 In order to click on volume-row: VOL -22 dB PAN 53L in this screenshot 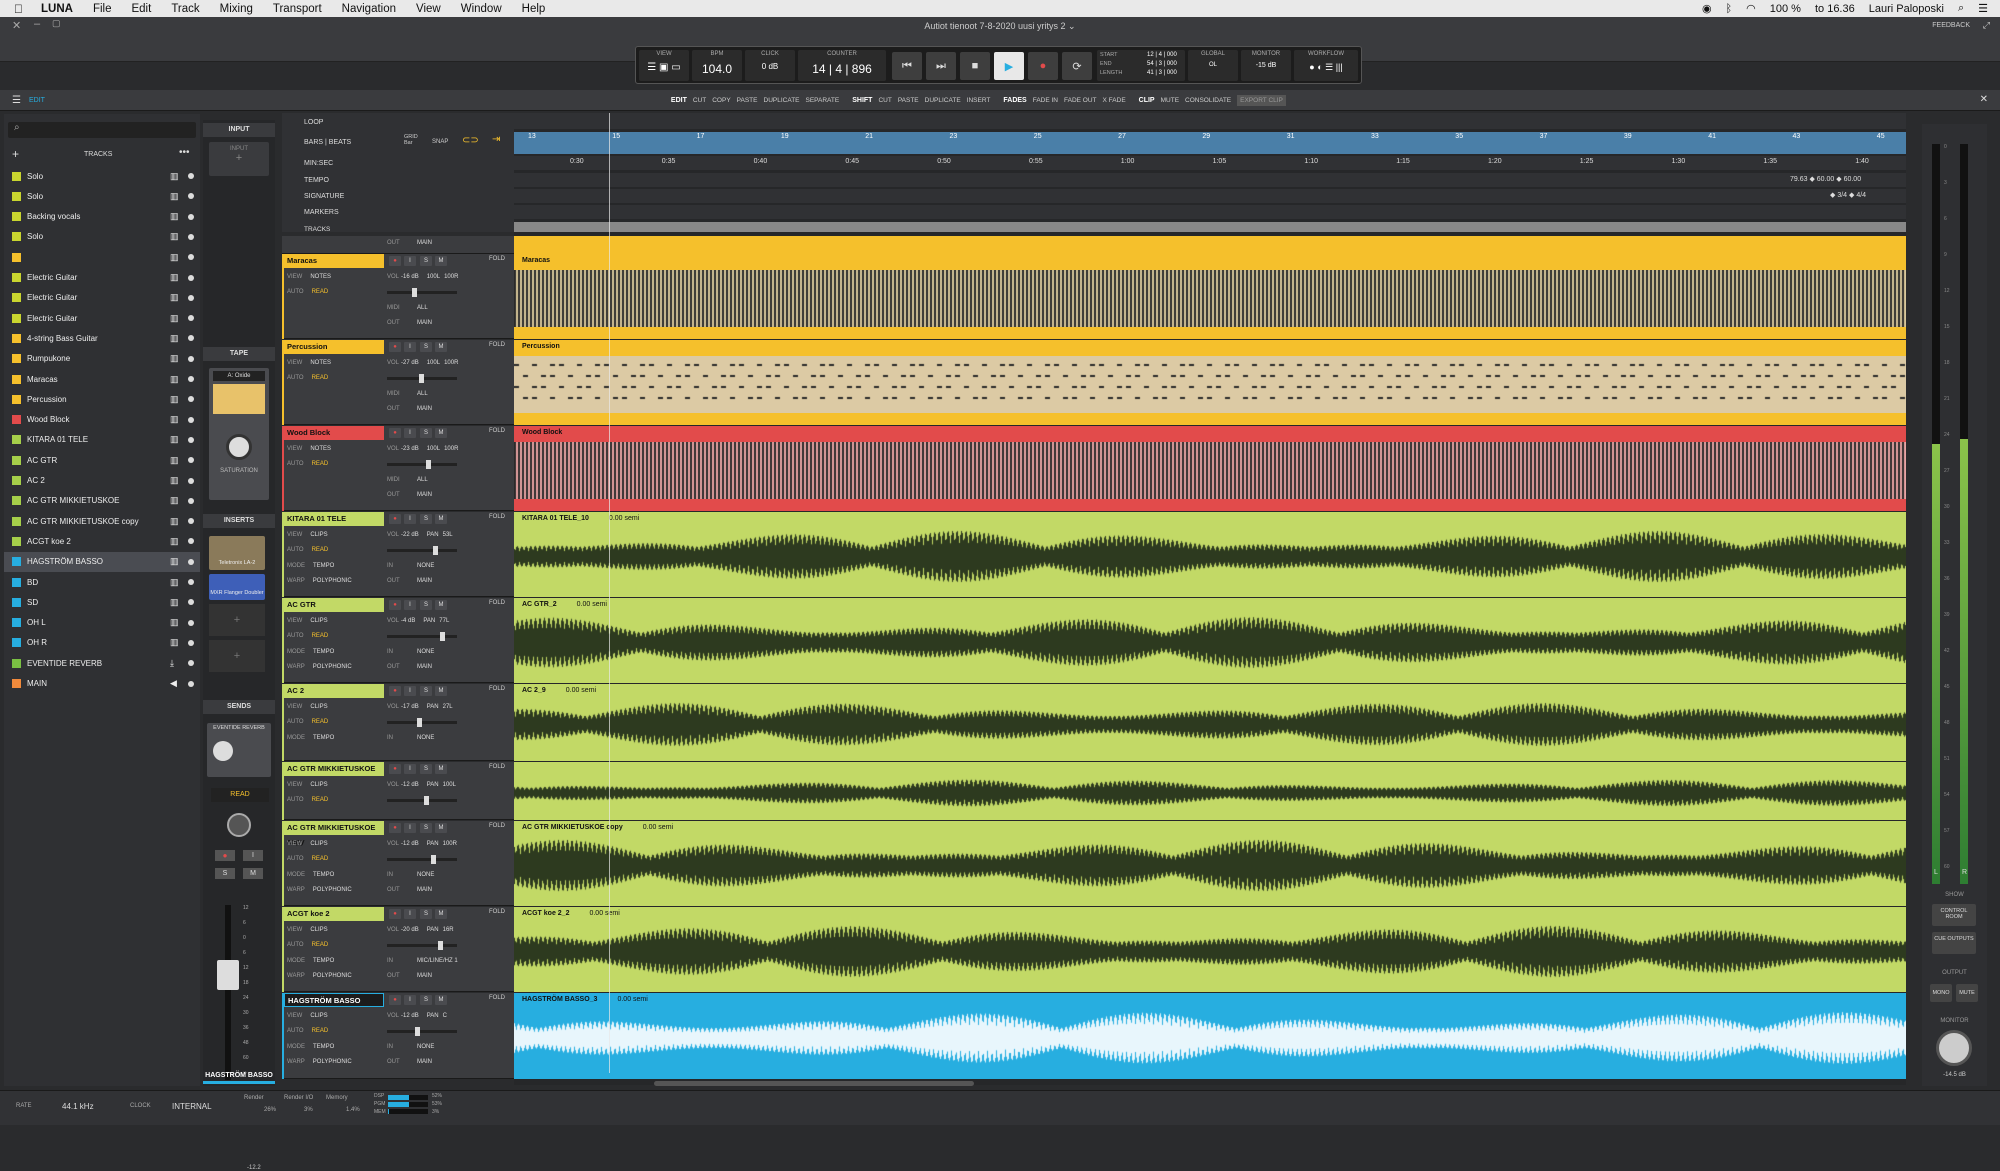, I will do `click(420, 535)`.